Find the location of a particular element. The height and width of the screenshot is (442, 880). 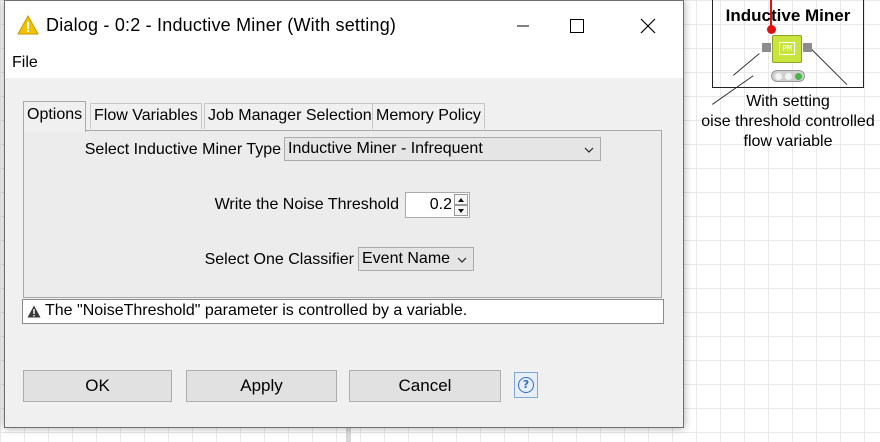

node-caption-line-3: flow variable is located at coordinates (788, 141).